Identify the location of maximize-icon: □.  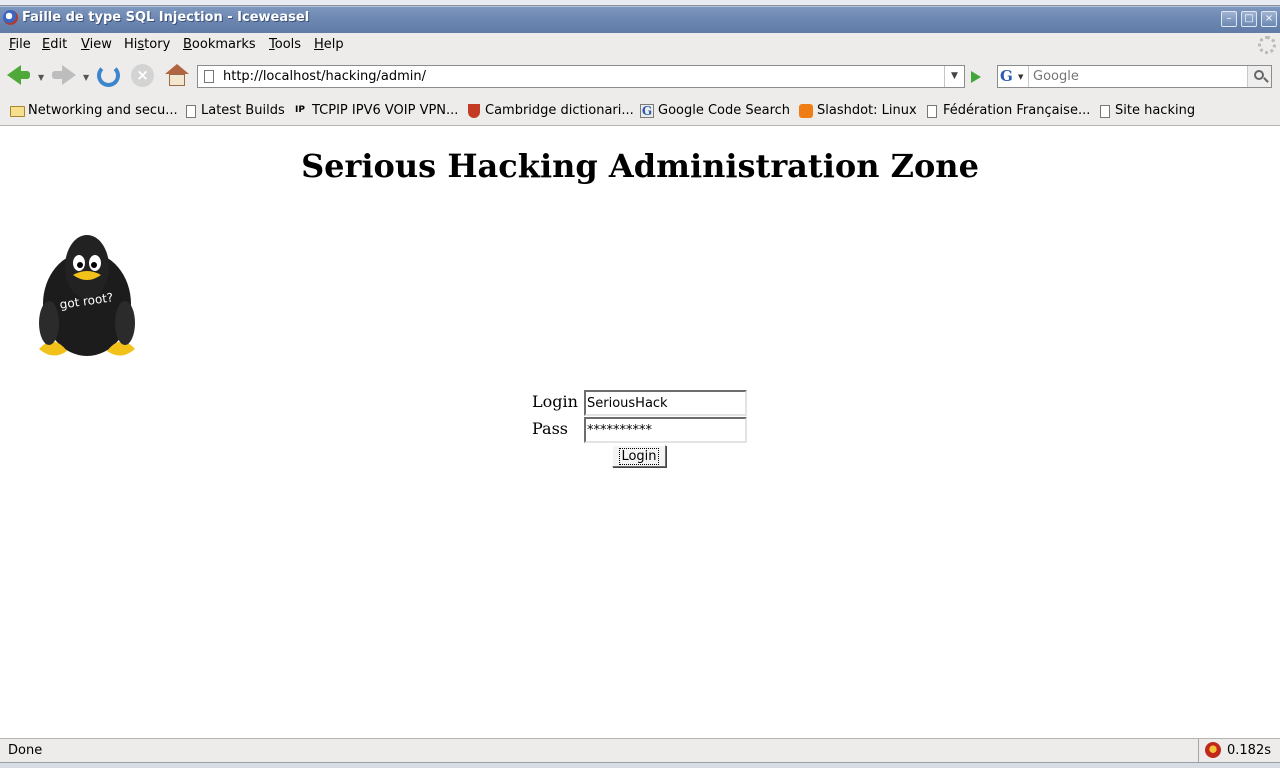
(1249, 19).